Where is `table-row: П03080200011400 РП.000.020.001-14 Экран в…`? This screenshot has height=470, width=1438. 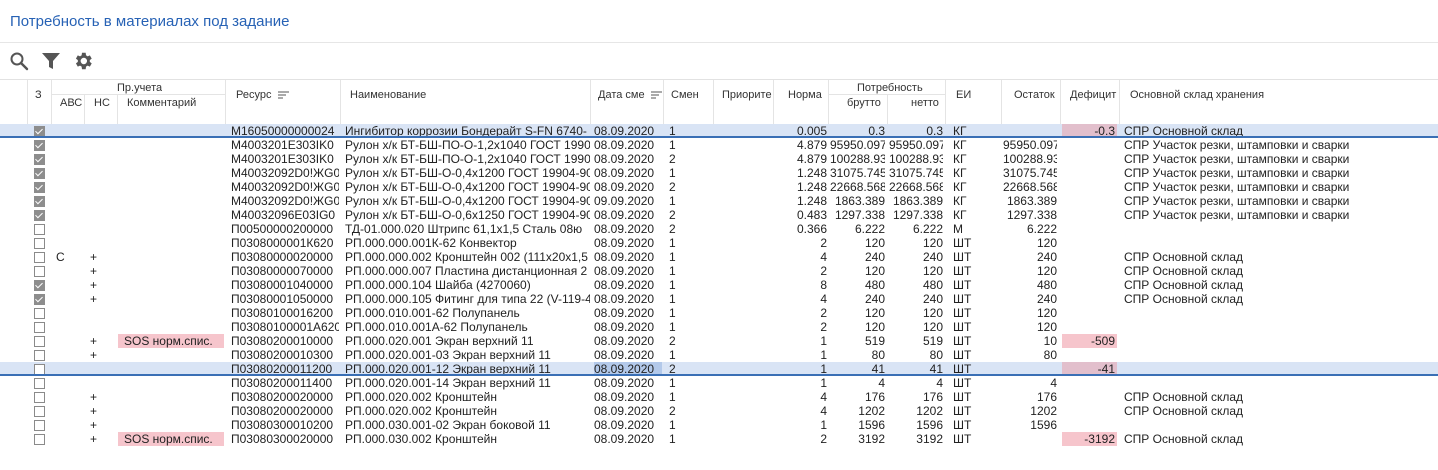 table-row: П03080200011400 РП.000.020.001-14 Экран в… is located at coordinates (719, 383).